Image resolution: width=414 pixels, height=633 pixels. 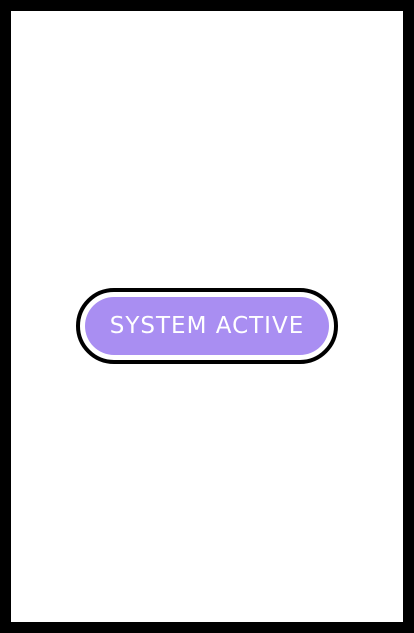 I want to click on system-status-pill: SYSTEM ACTIVE, so click(x=207, y=326).